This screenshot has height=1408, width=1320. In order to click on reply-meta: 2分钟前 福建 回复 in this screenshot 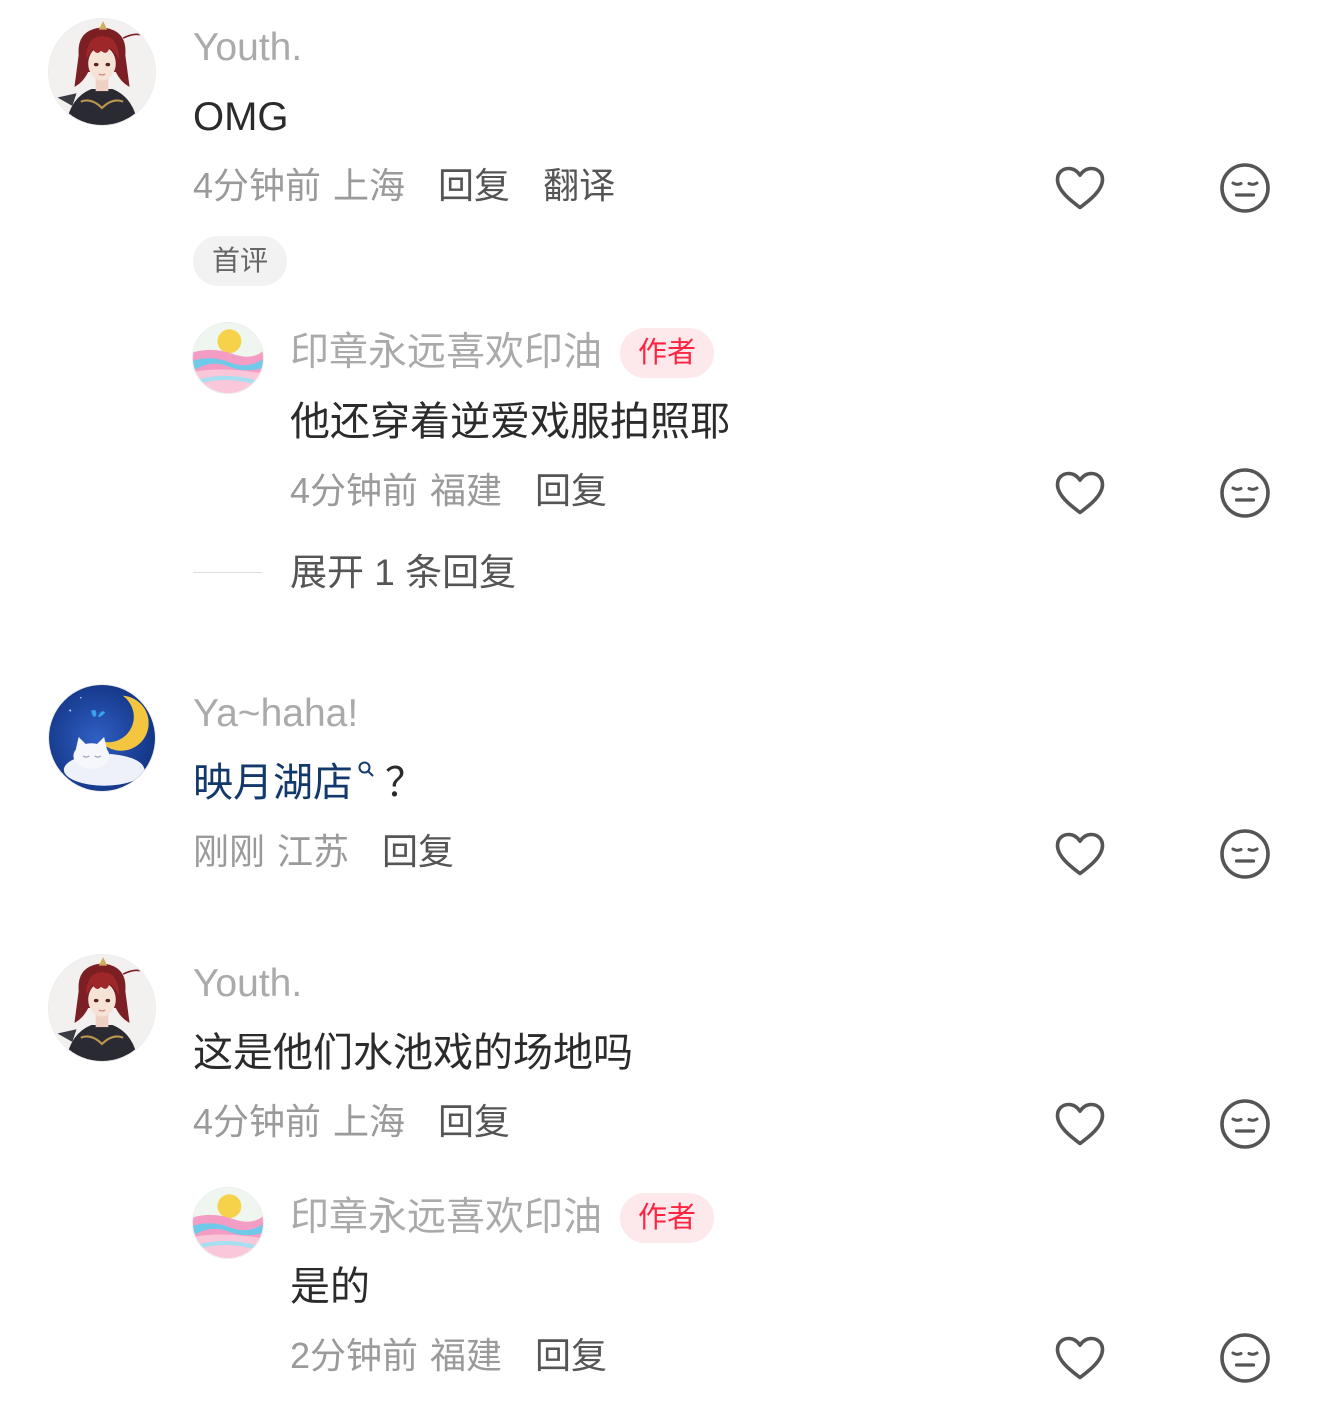, I will do `click(448, 1356)`.